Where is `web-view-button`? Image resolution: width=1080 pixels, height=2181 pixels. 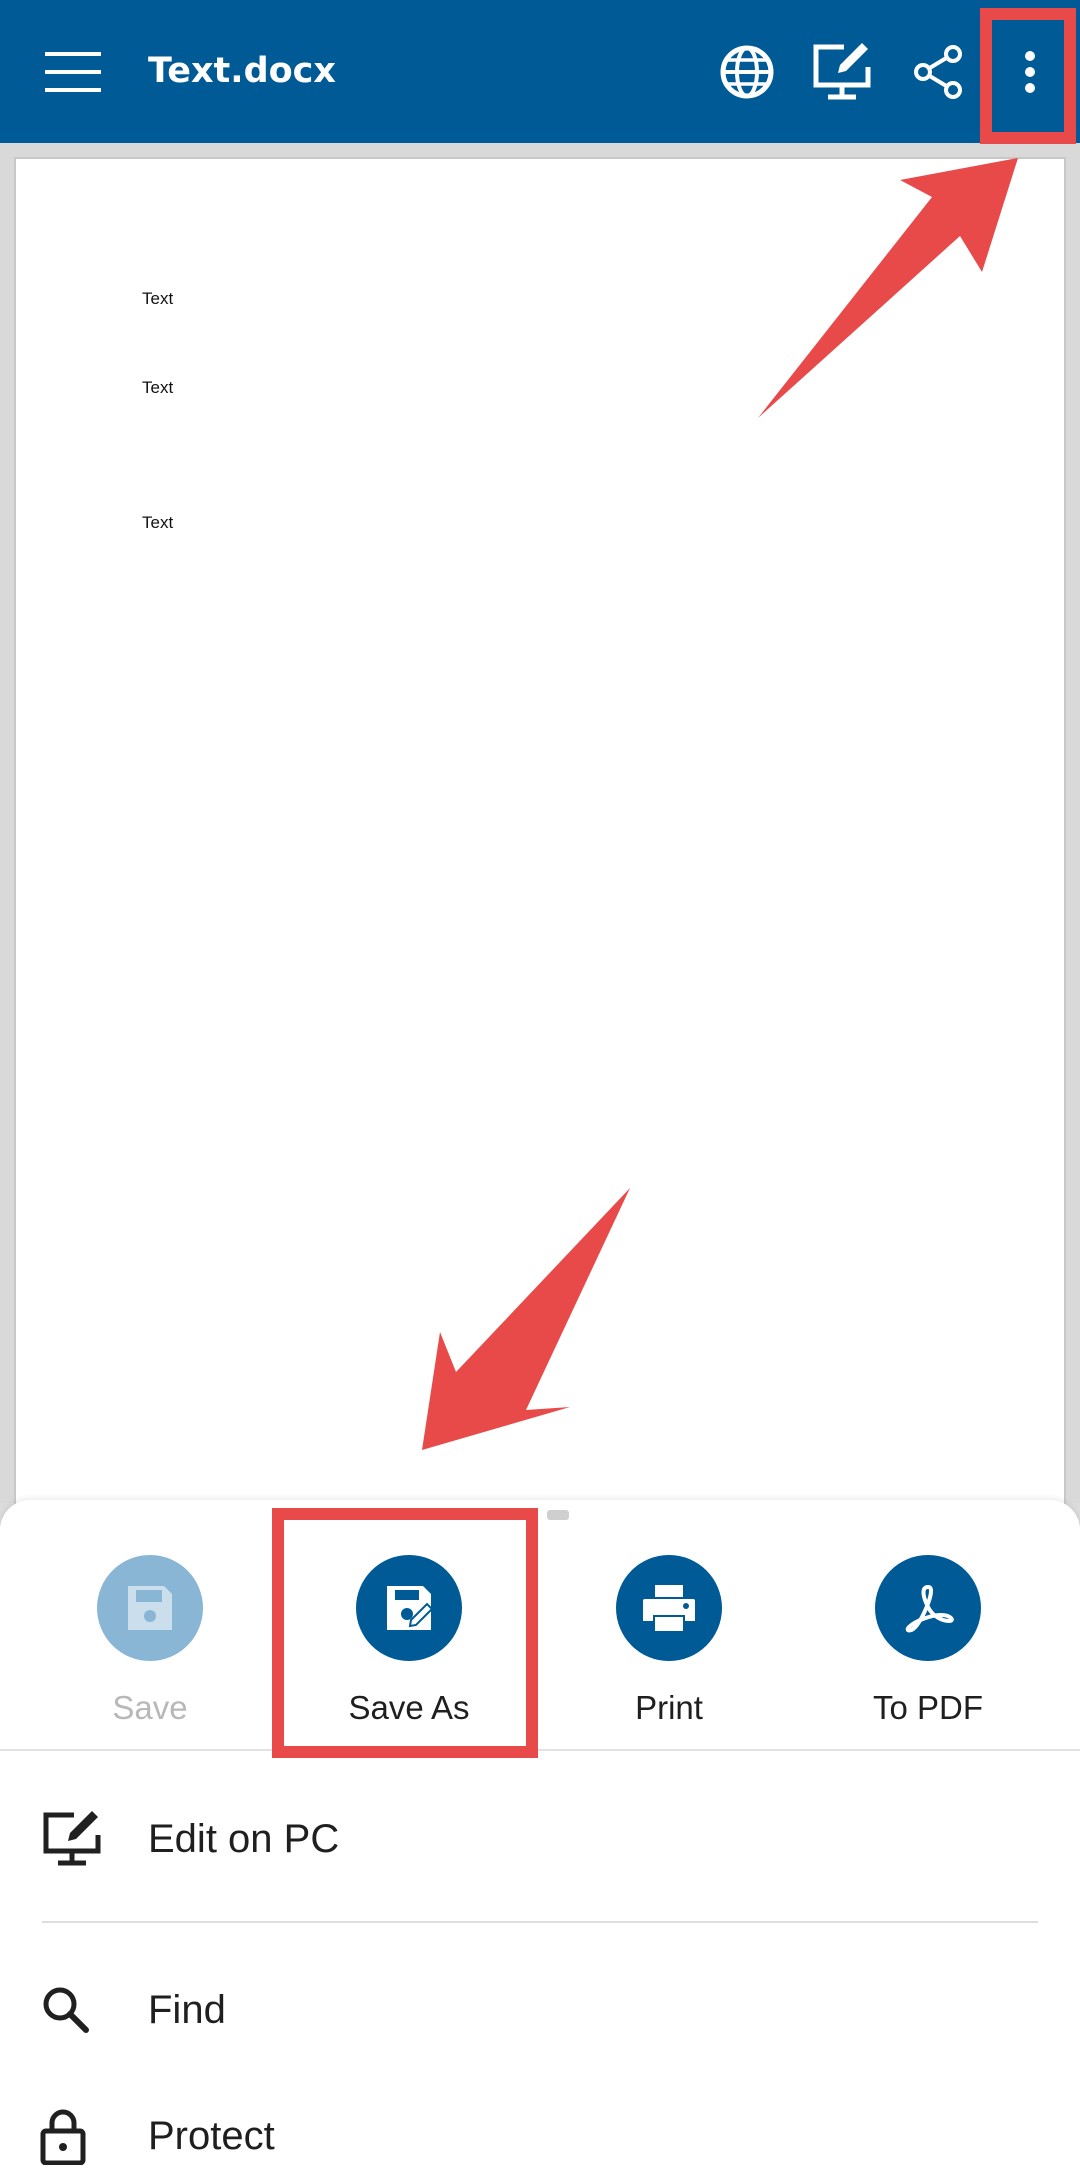
web-view-button is located at coordinates (747, 71).